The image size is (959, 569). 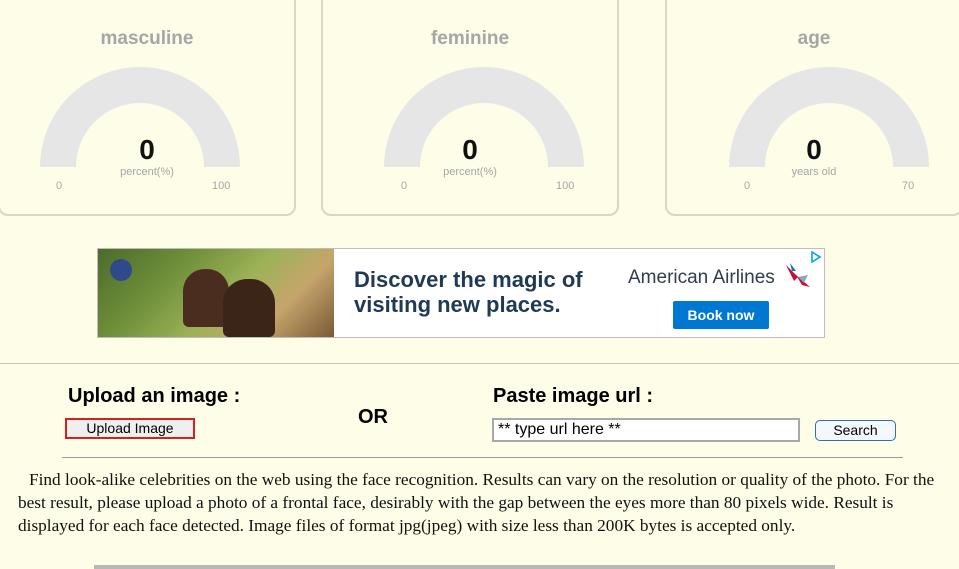 What do you see at coordinates (130, 428) in the screenshot?
I see `upload-image-button: Upload Image` at bounding box center [130, 428].